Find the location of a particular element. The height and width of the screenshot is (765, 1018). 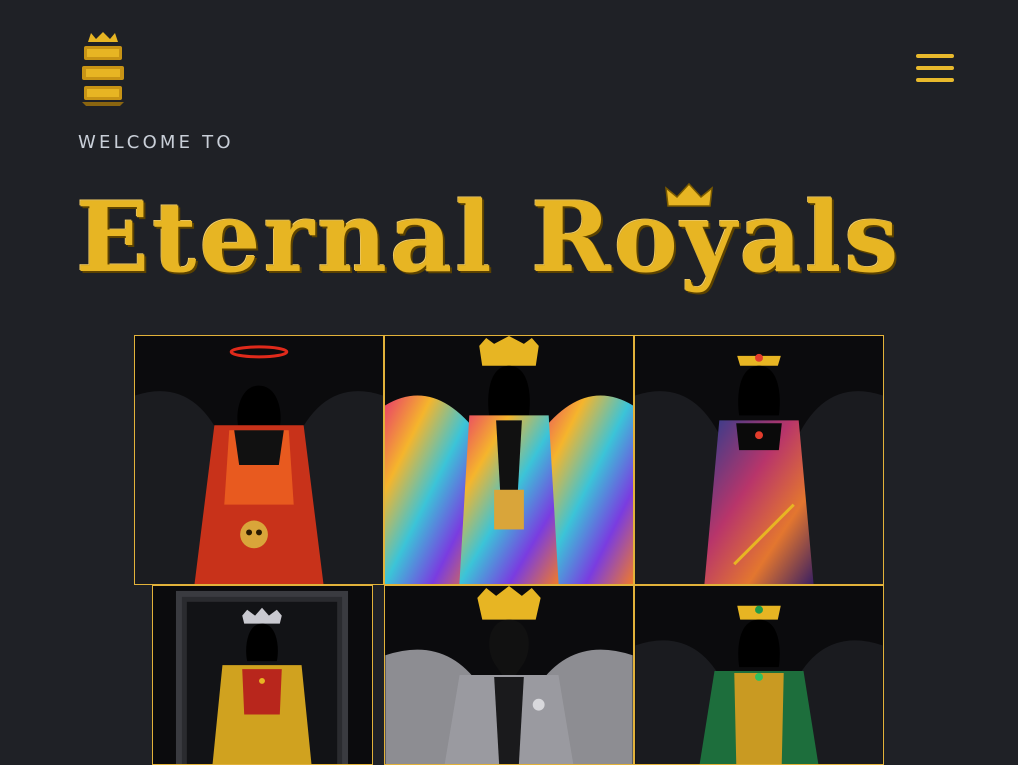

site-logo is located at coordinates (103, 68).